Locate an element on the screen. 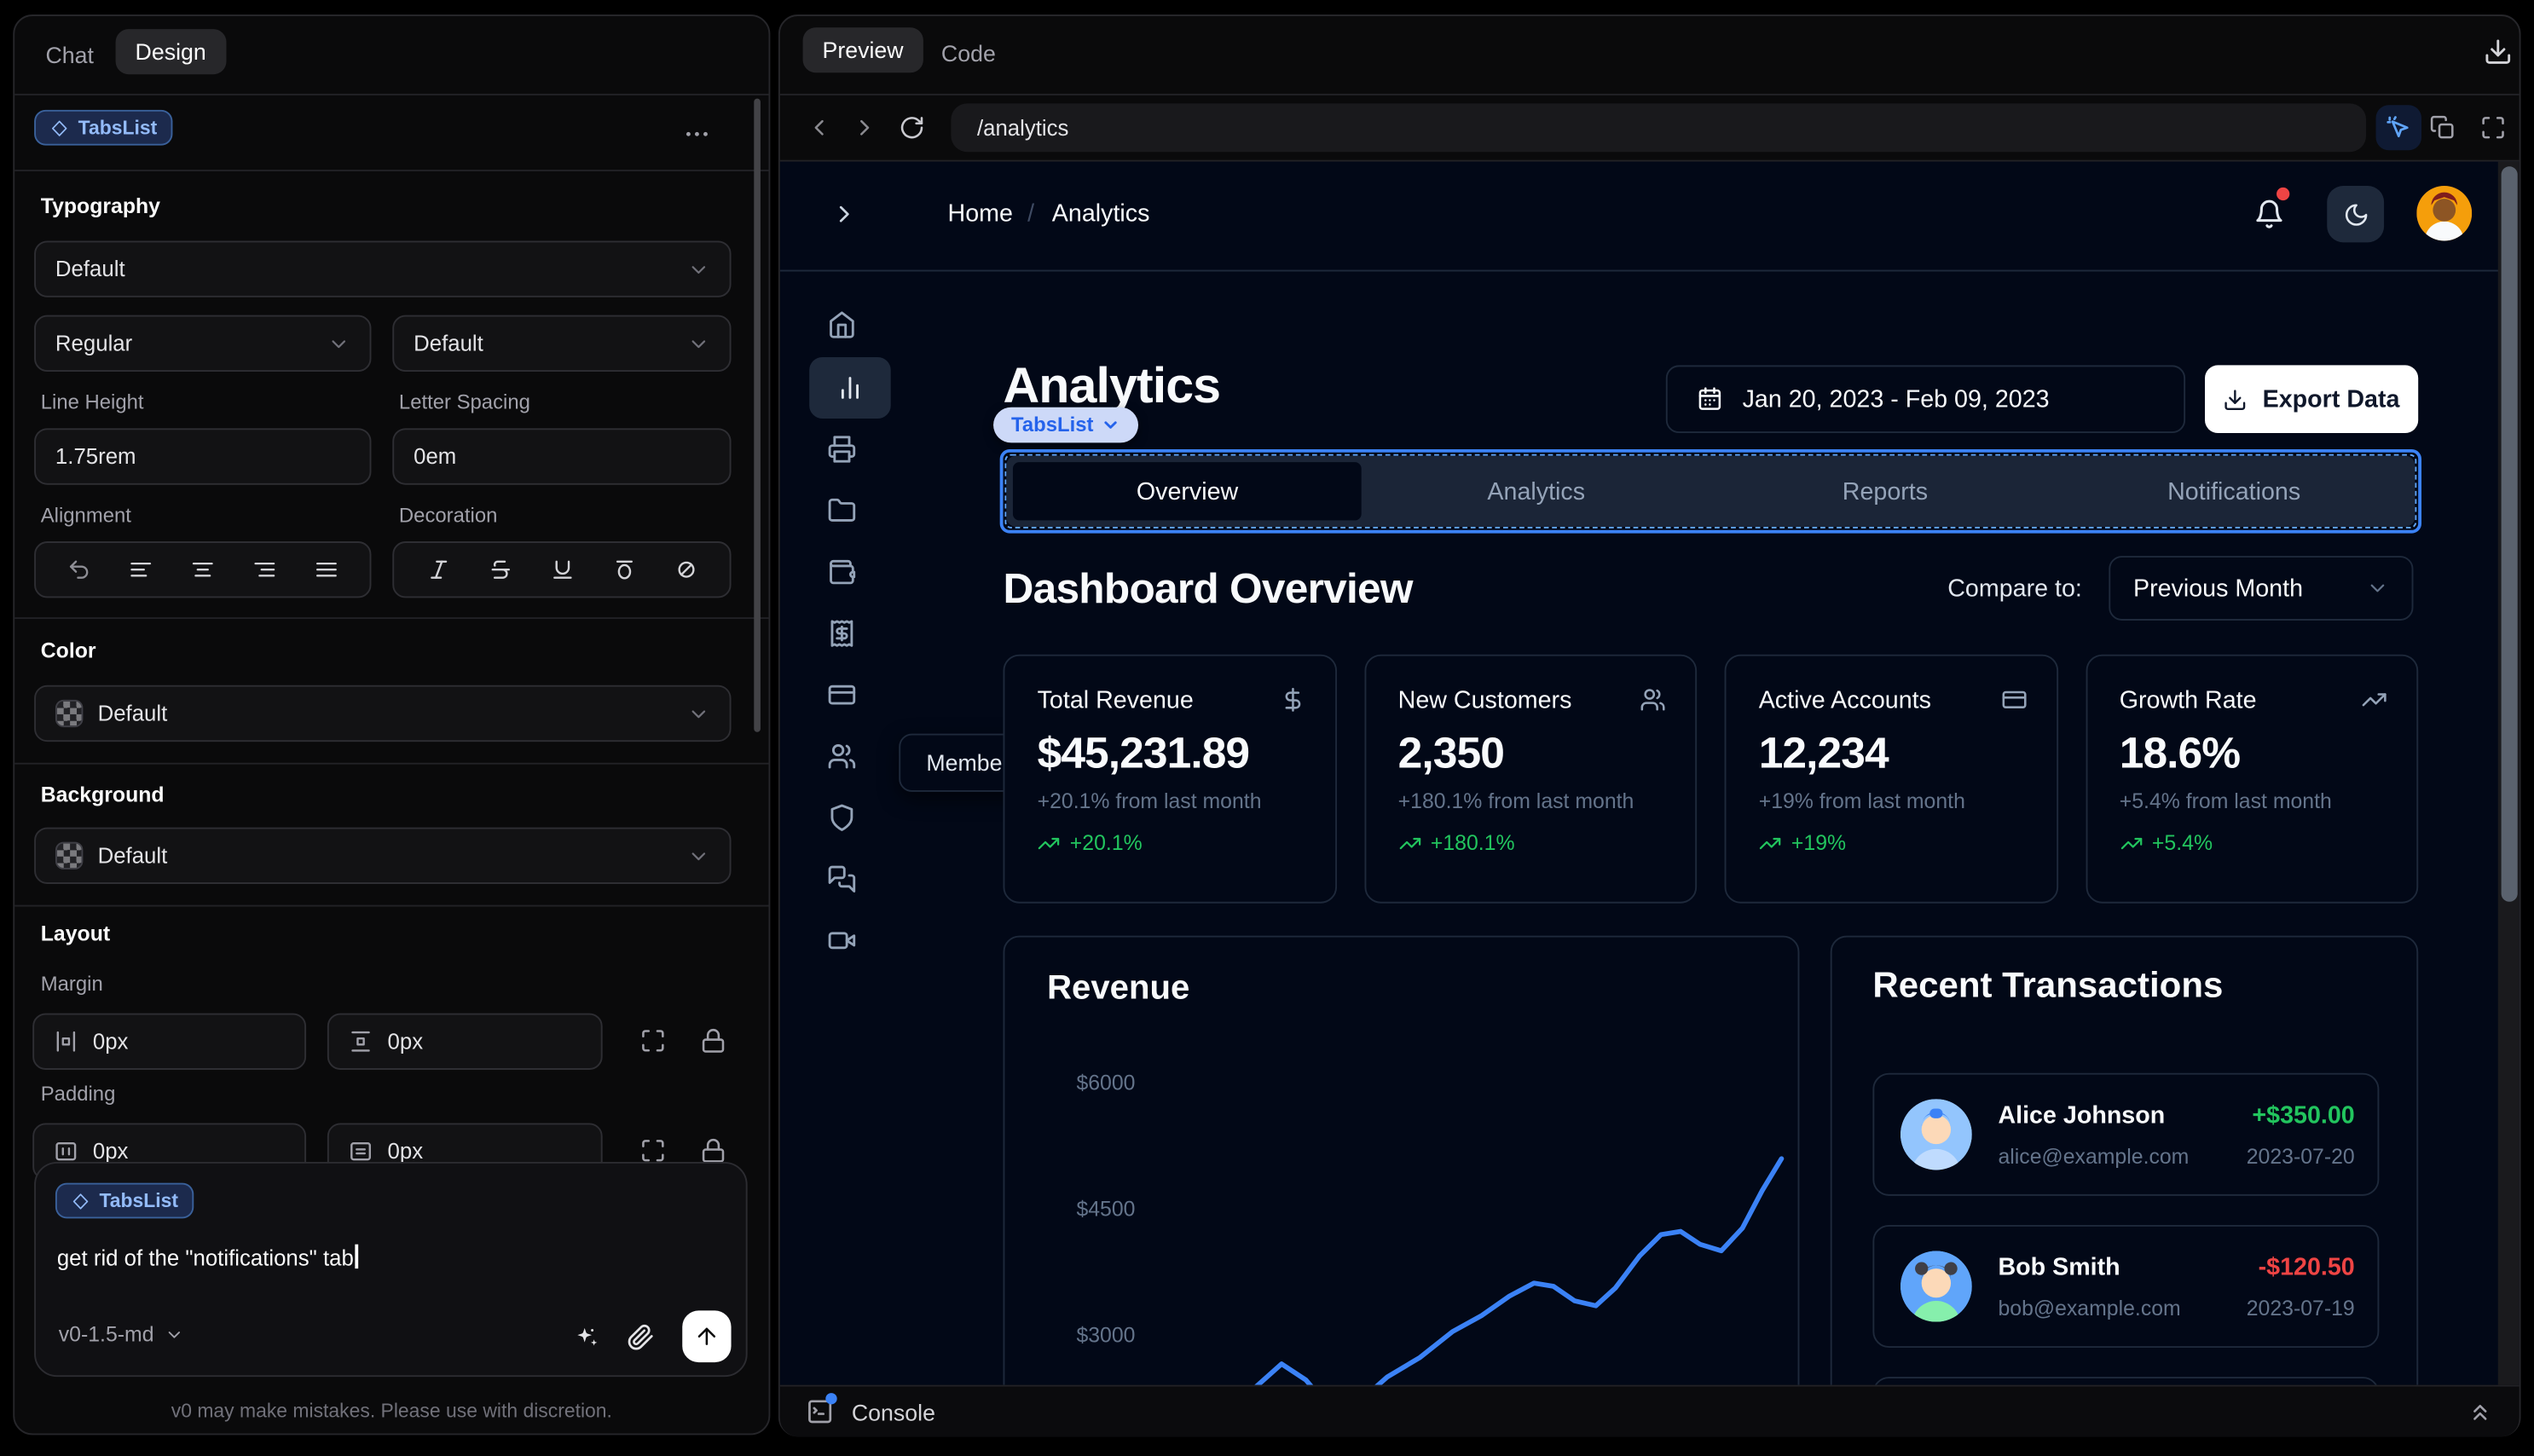 Image resolution: width=2534 pixels, height=1456 pixels. sidebar-item-wallet is located at coordinates (841, 572).